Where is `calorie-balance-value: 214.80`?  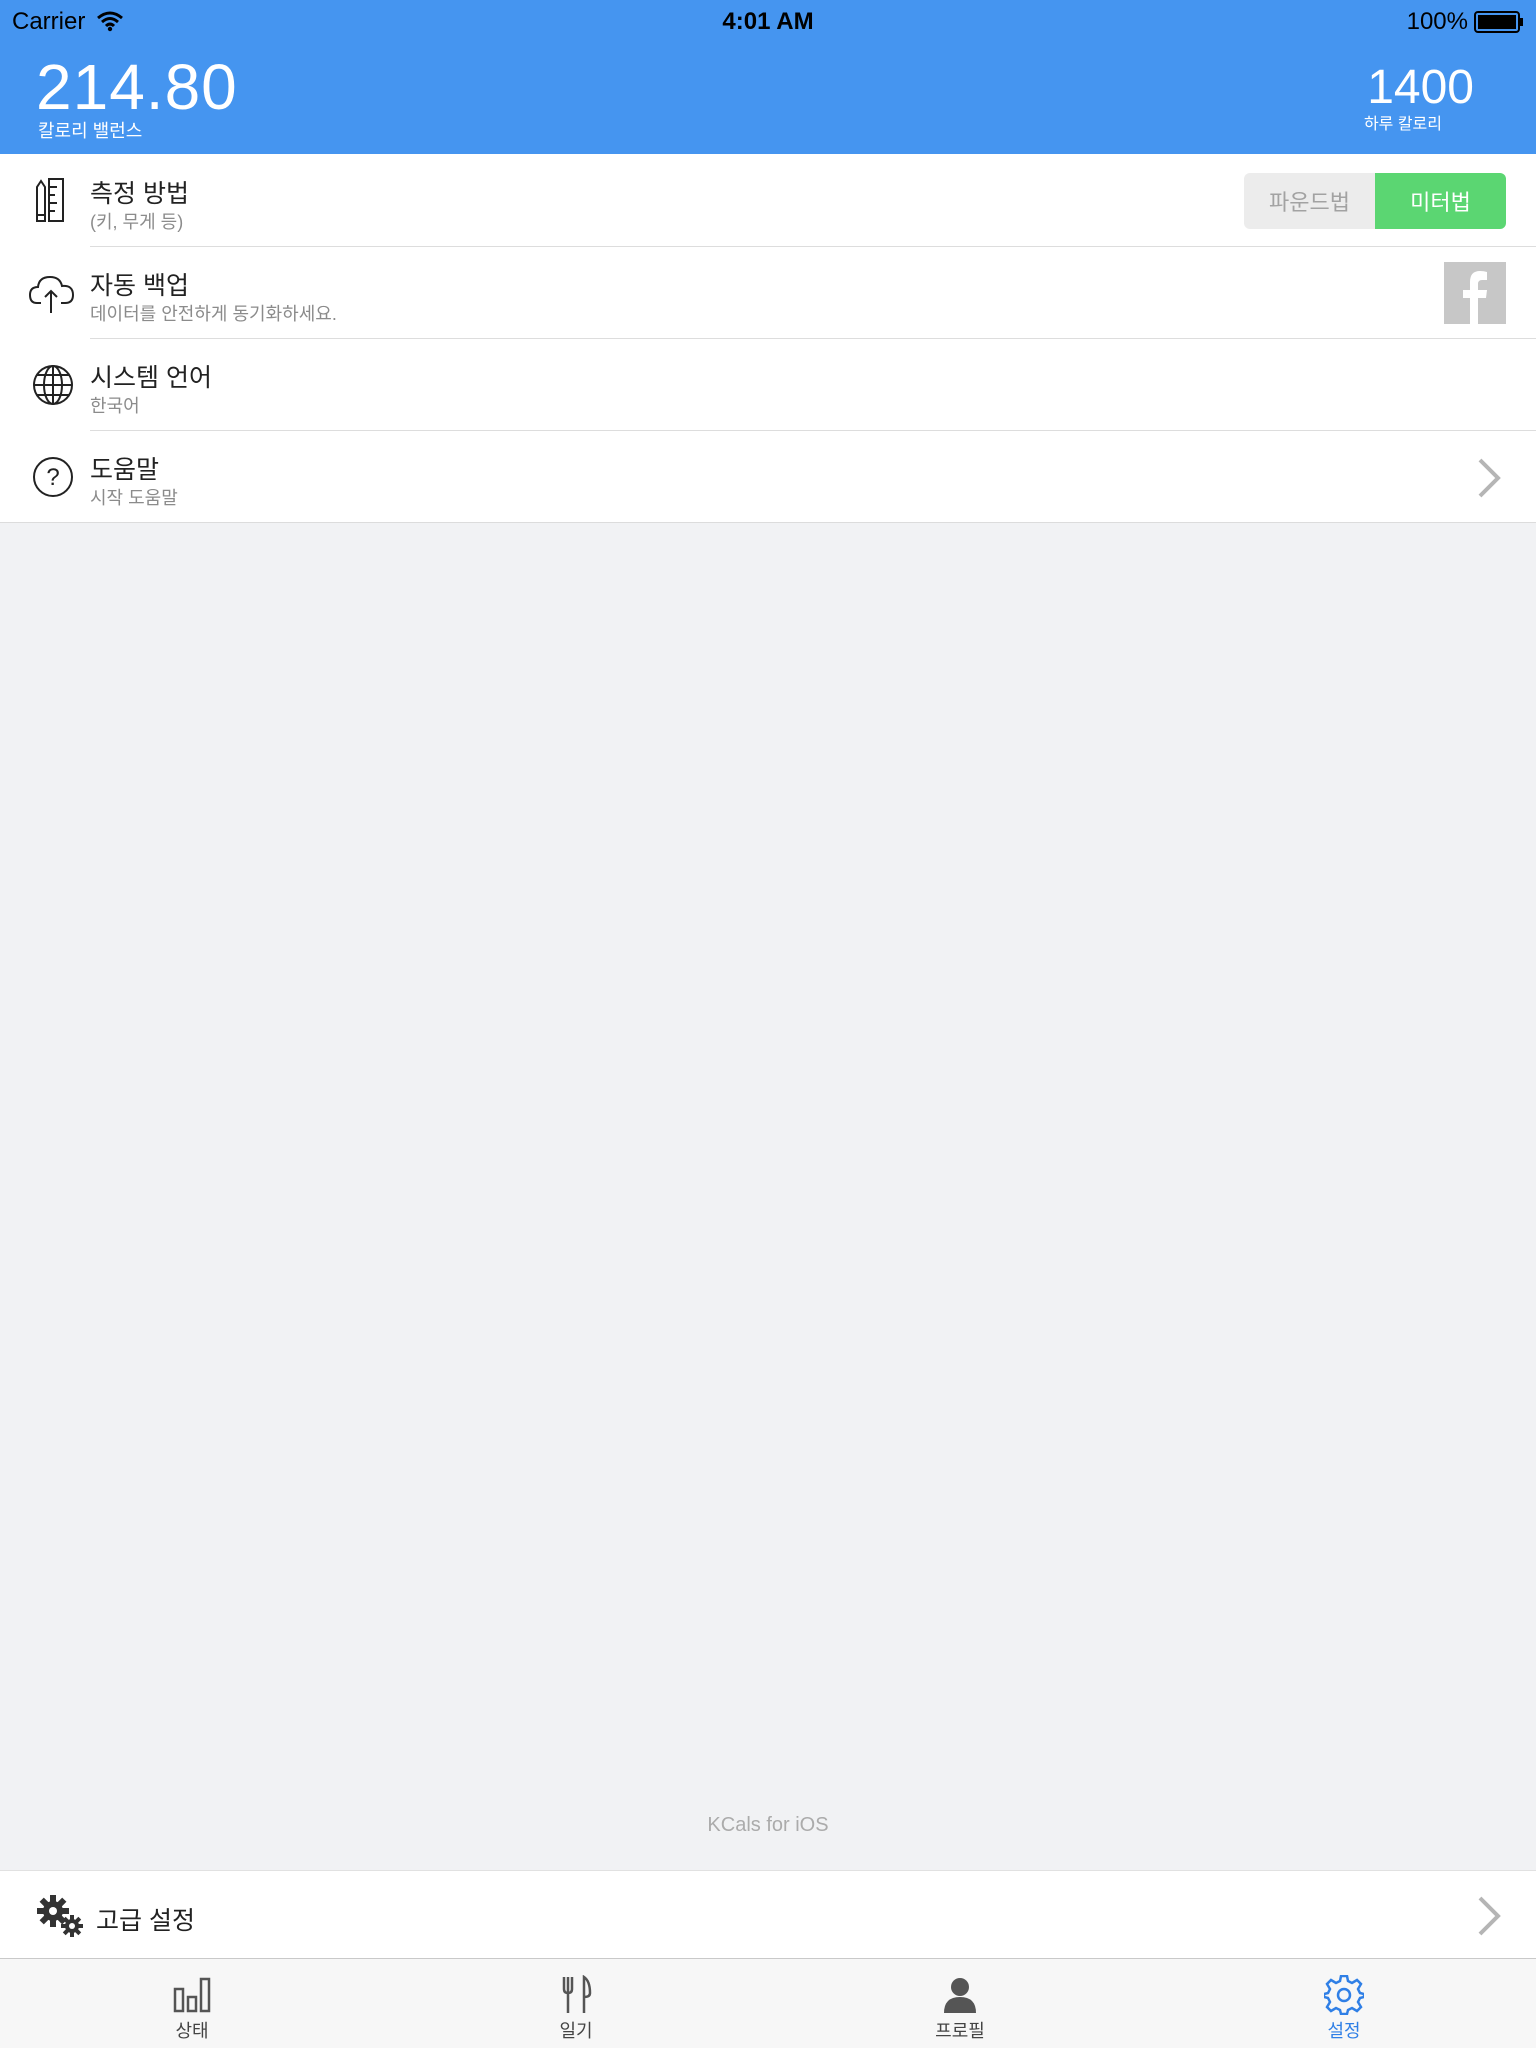 calorie-balance-value: 214.80 is located at coordinates (137, 87).